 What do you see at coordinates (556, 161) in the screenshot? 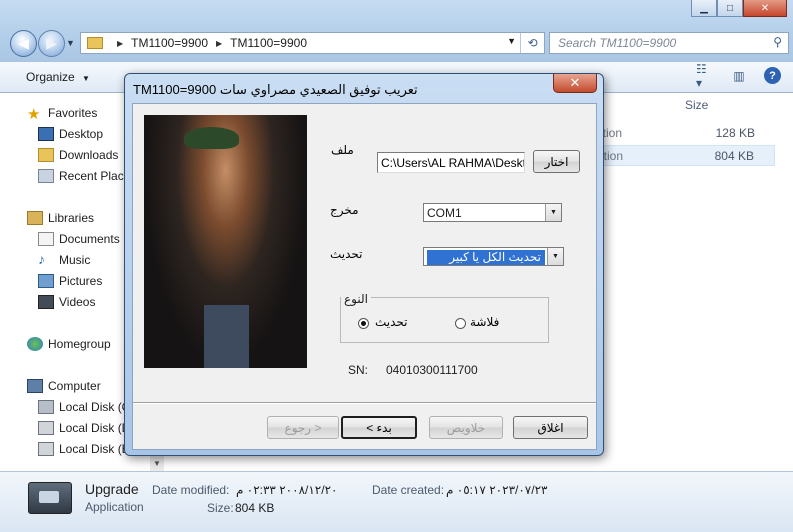
I see `browse-button: اختار` at bounding box center [556, 161].